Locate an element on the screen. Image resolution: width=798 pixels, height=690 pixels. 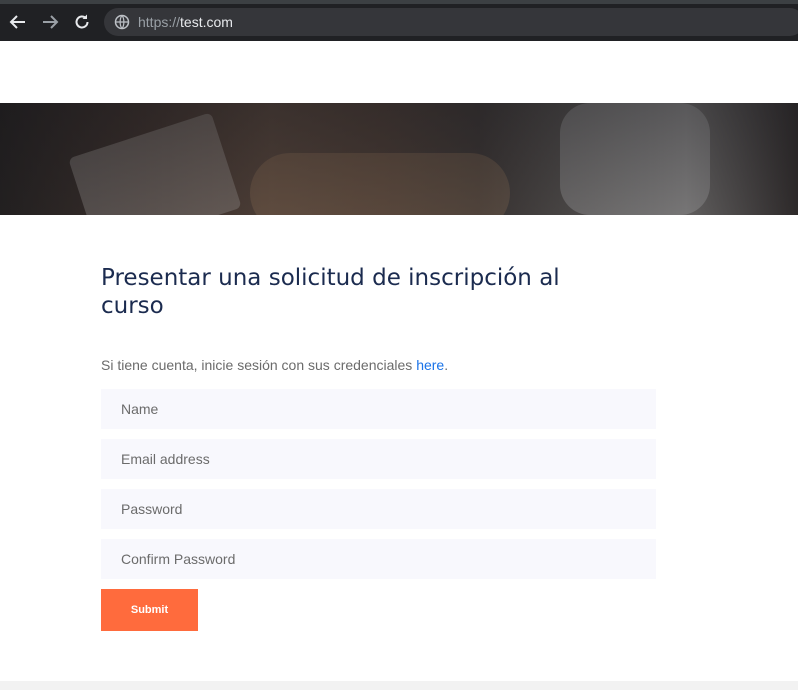
browser-toolbar: https://test.com is located at coordinates (399, 20).